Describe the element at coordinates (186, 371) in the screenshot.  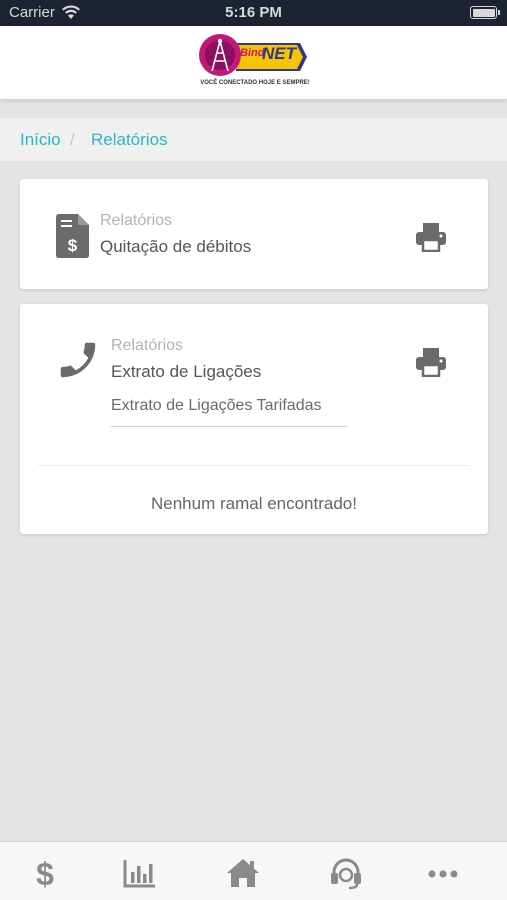
I see `card-title: Extrato de Ligações` at that location.